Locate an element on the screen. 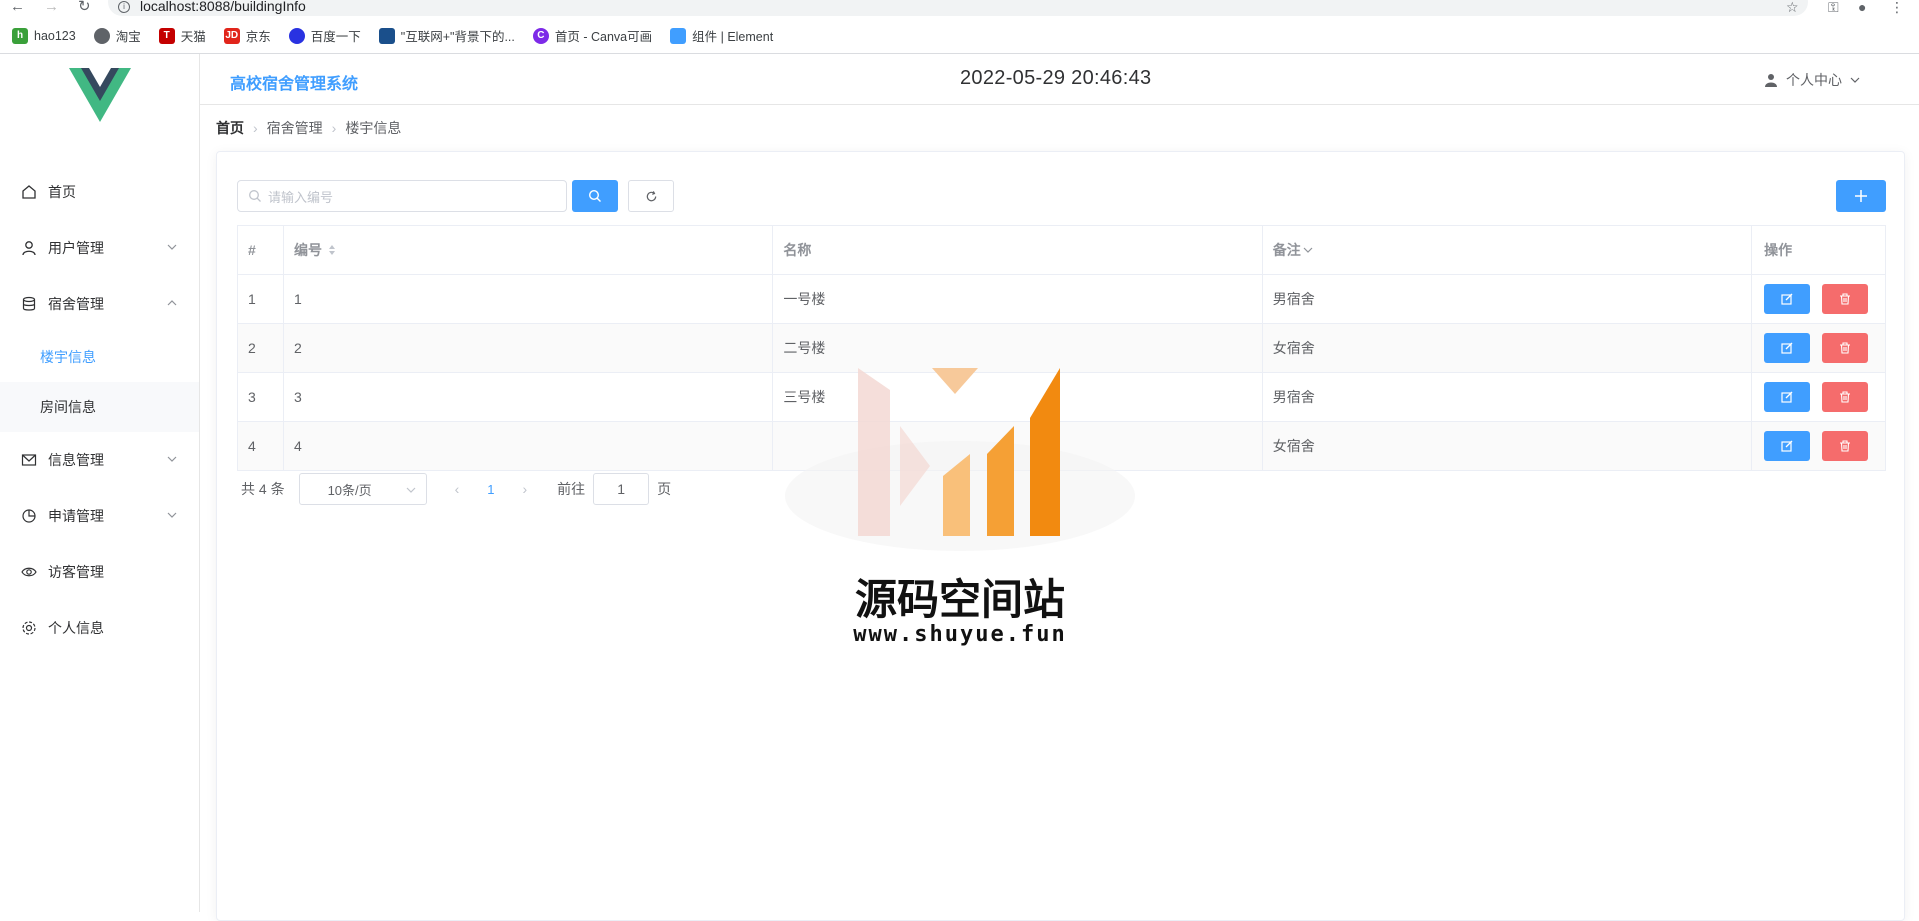 The image size is (1919, 921). sidebar-item-info: 信息管理 is located at coordinates (99, 460).